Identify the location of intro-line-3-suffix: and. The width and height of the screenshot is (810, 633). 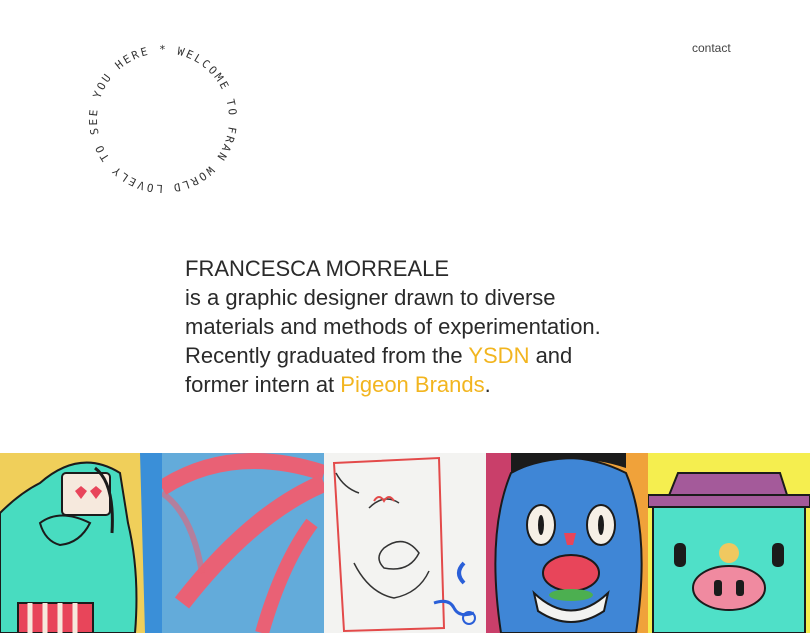
(551, 355).